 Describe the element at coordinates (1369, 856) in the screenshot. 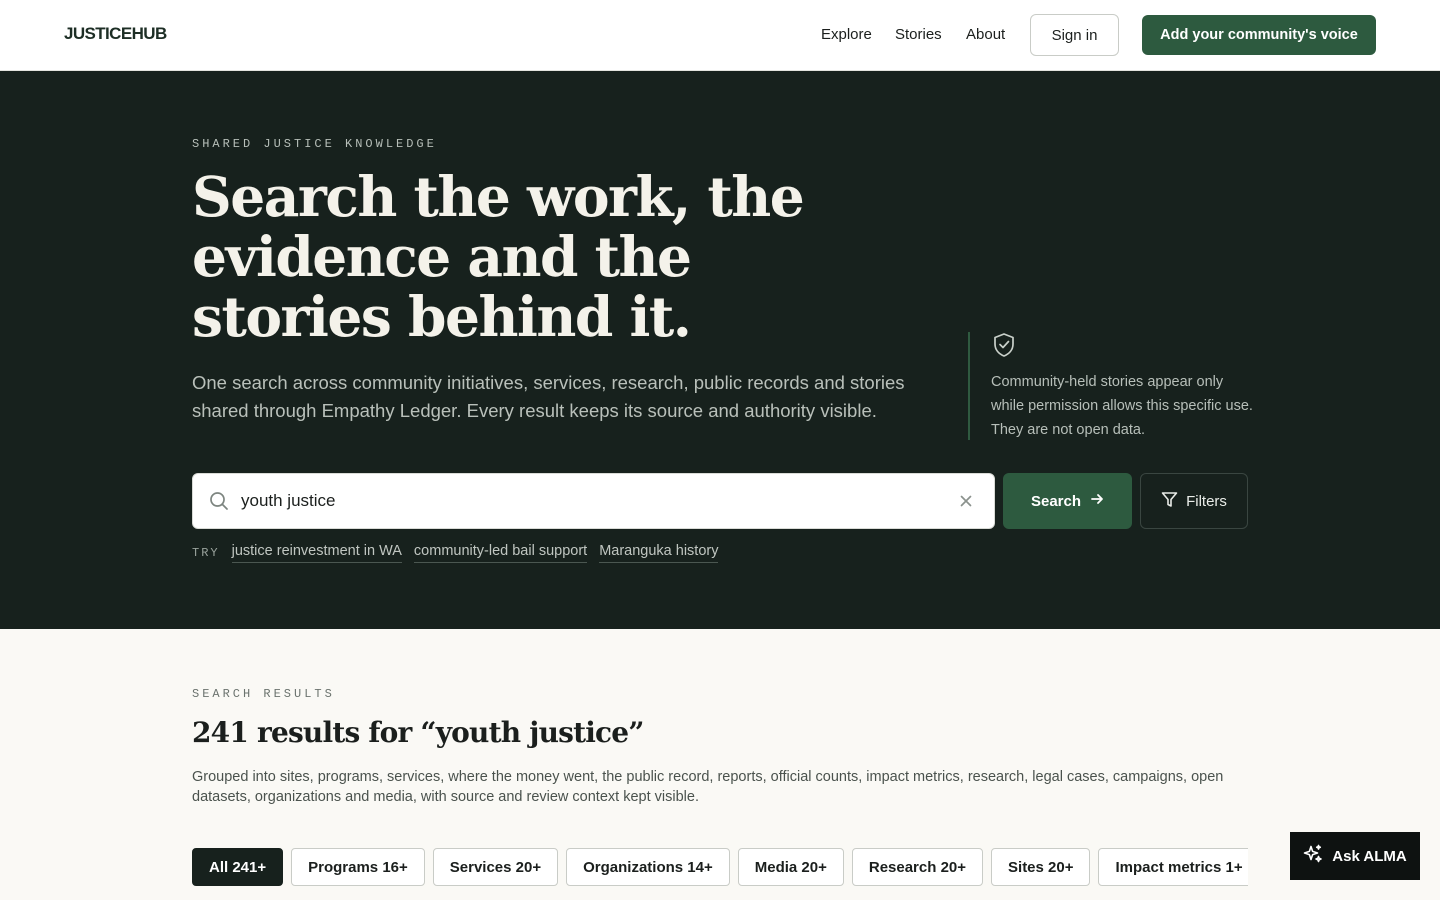

I see `ask-alma-label: Ask ALMA` at that location.